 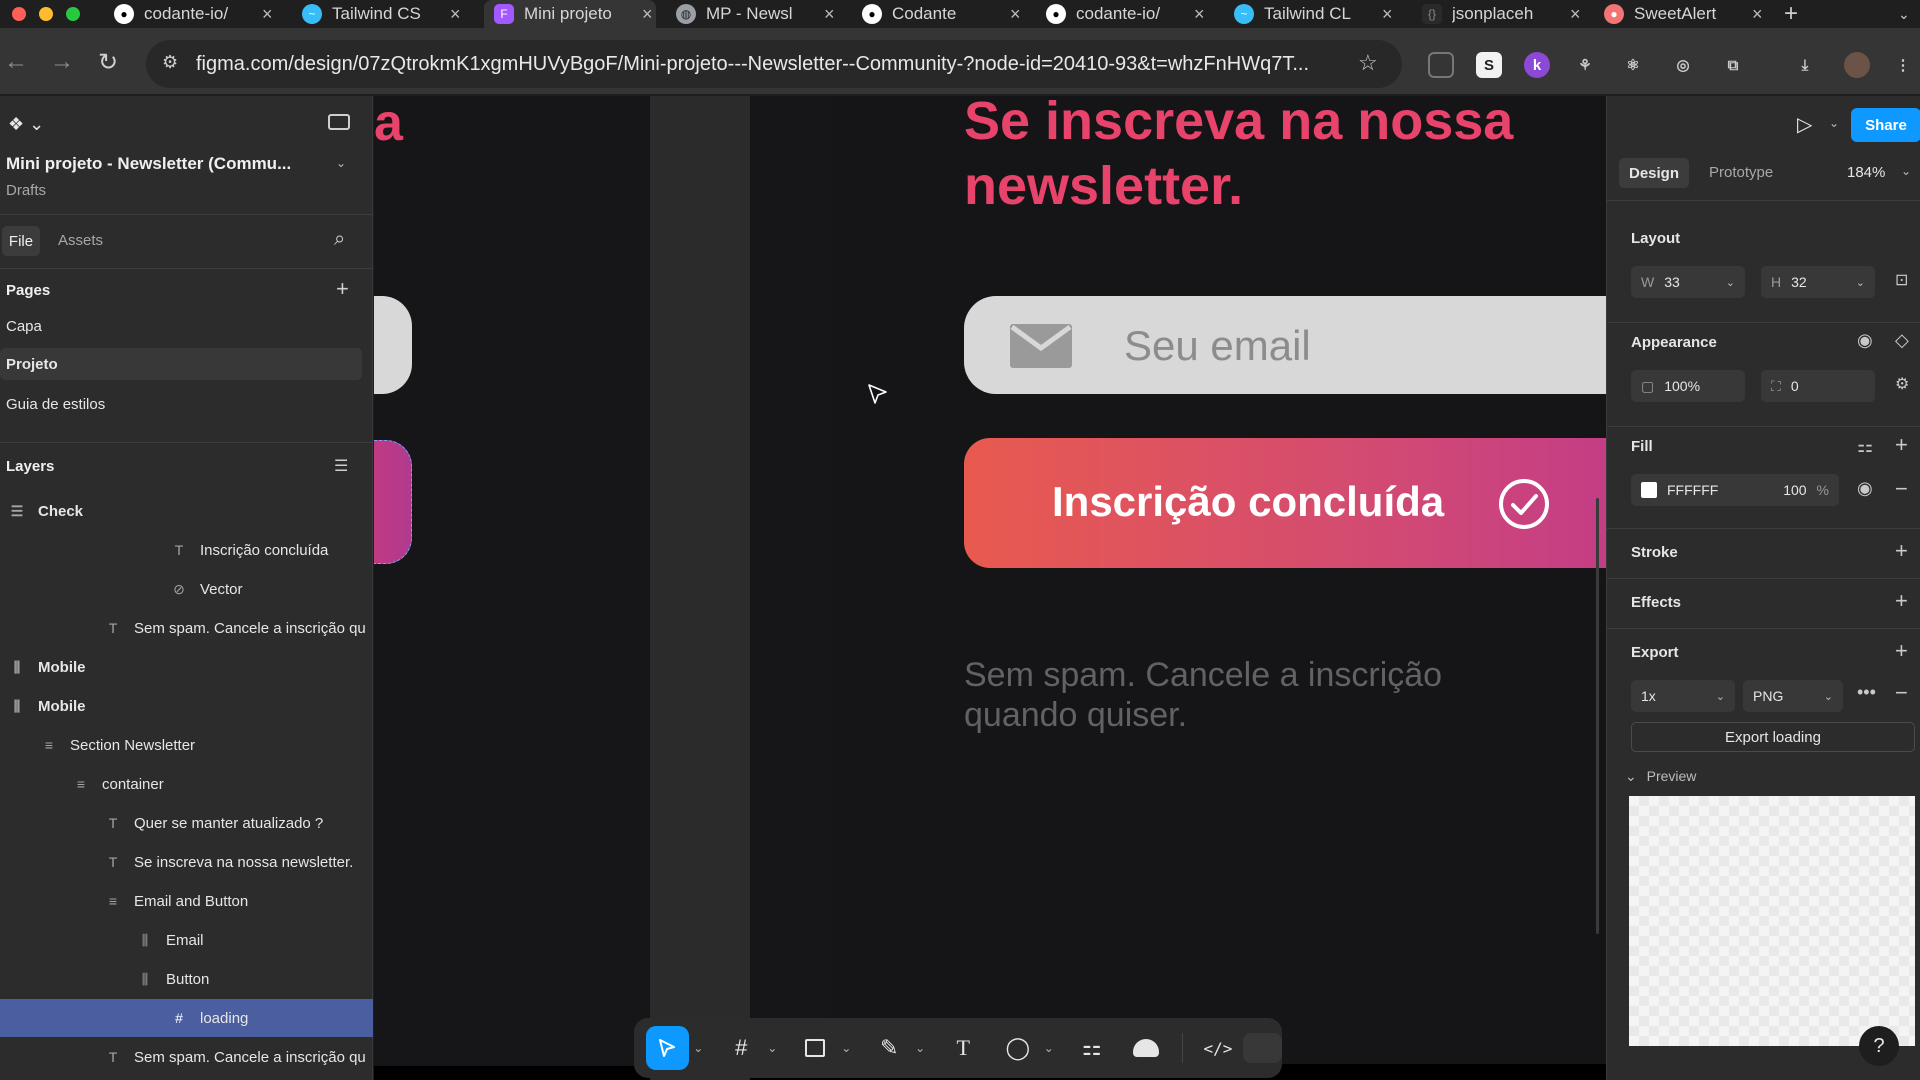 What do you see at coordinates (1130, 14) in the screenshot?
I see `browser-tab-5: ● codante-io/ ×` at bounding box center [1130, 14].